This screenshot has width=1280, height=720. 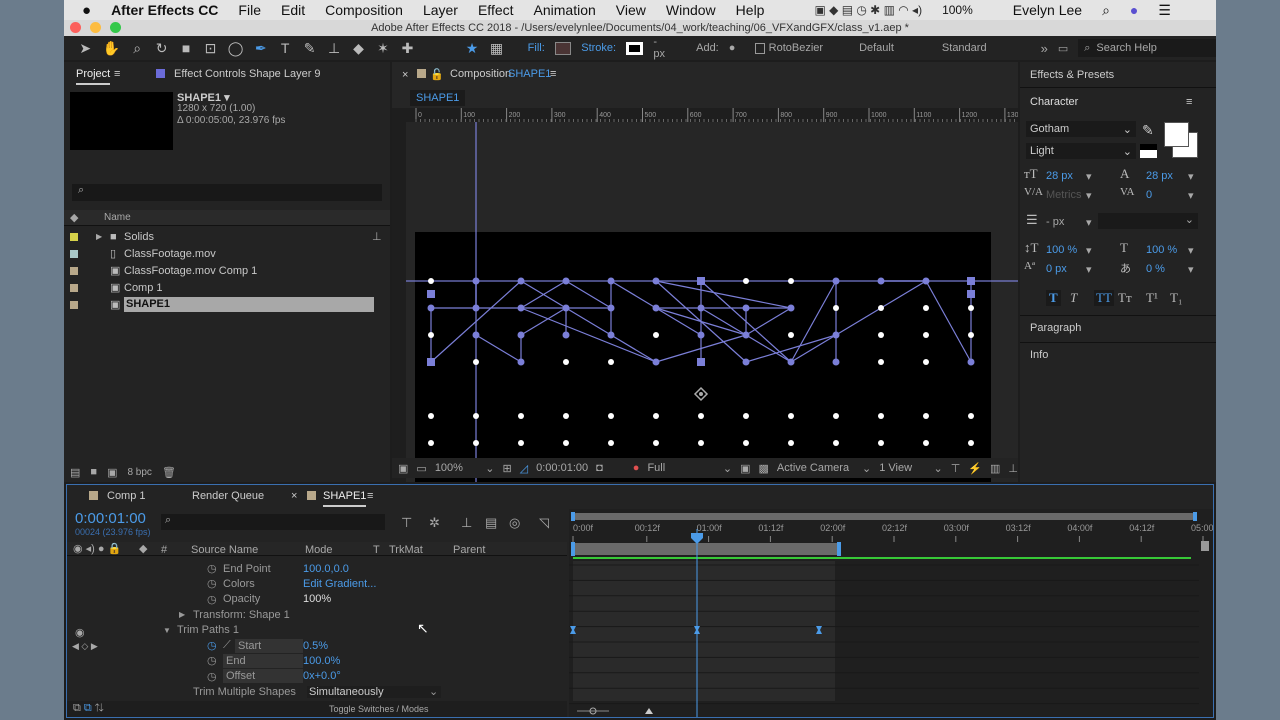 I want to click on tab-shape1: SHAPE1, so click(x=345, y=498).